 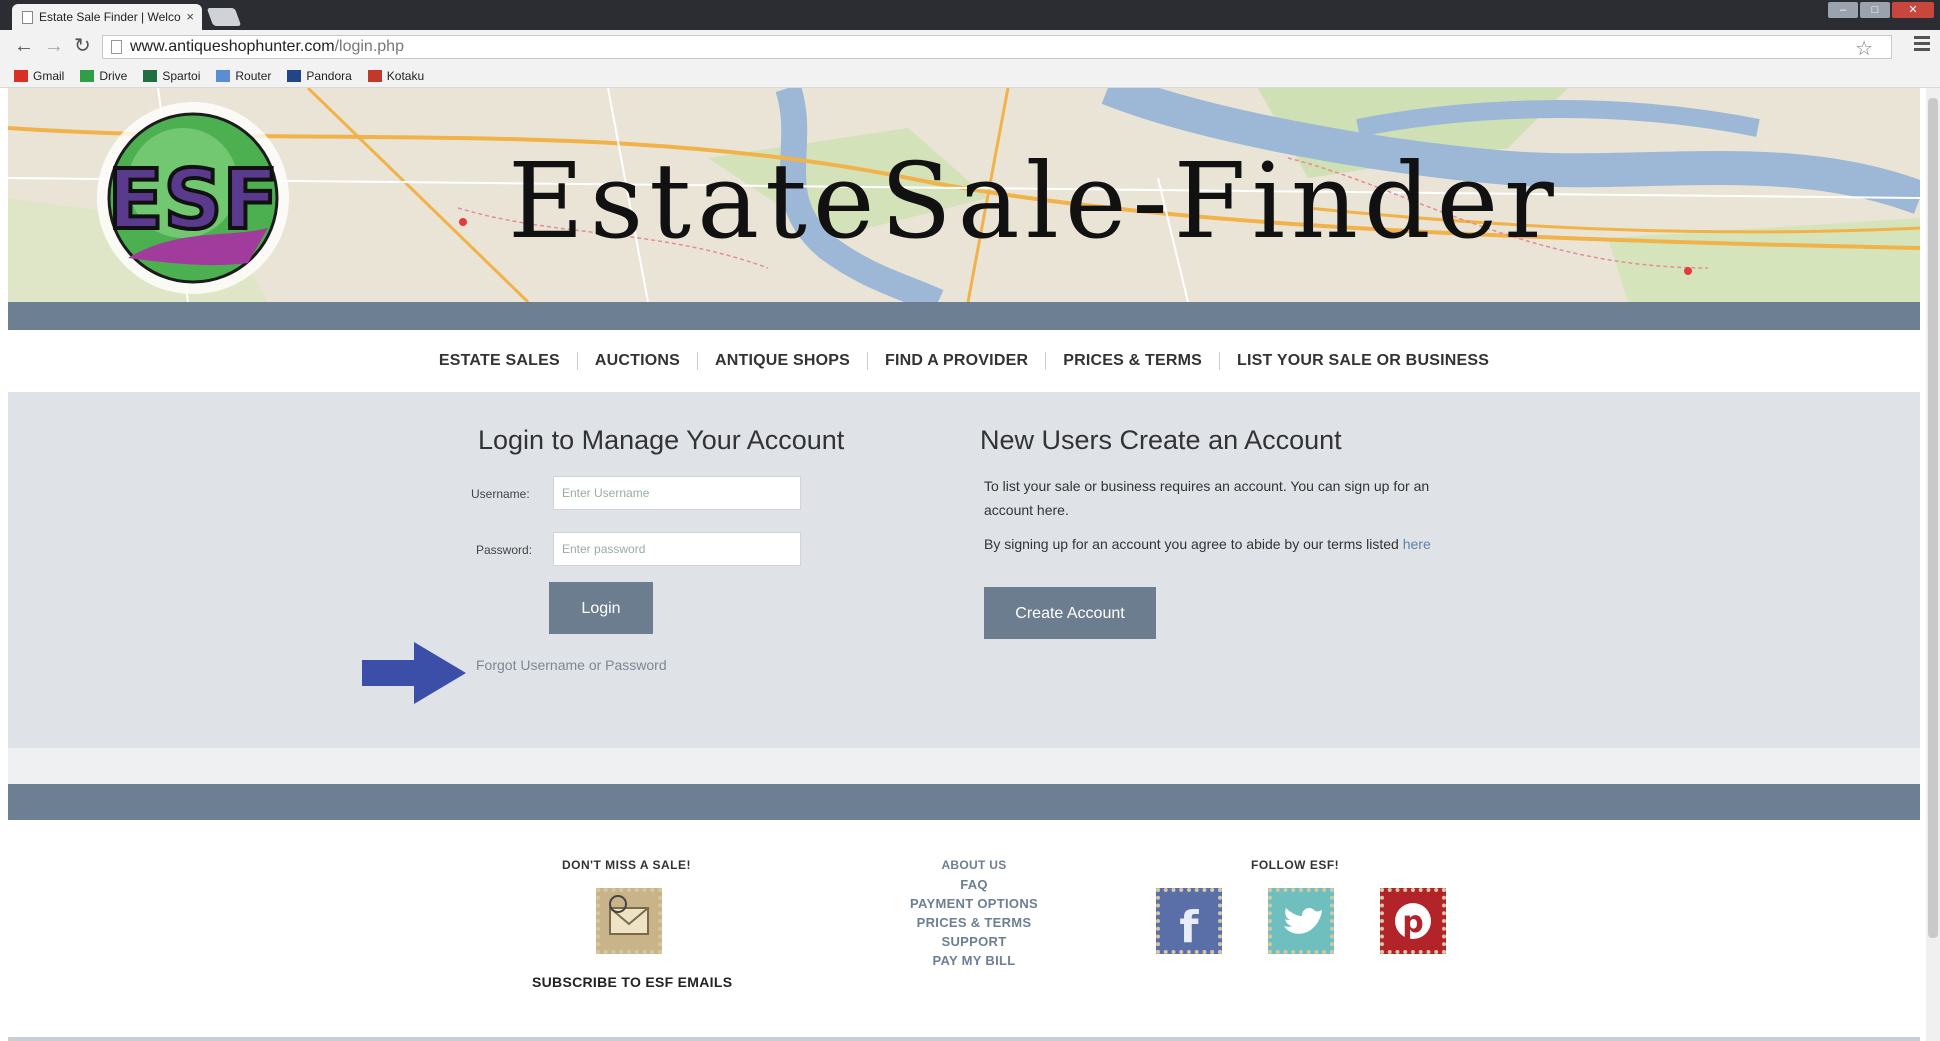 I want to click on url-host: www.antiqueshophunter.com, so click(x=232, y=46).